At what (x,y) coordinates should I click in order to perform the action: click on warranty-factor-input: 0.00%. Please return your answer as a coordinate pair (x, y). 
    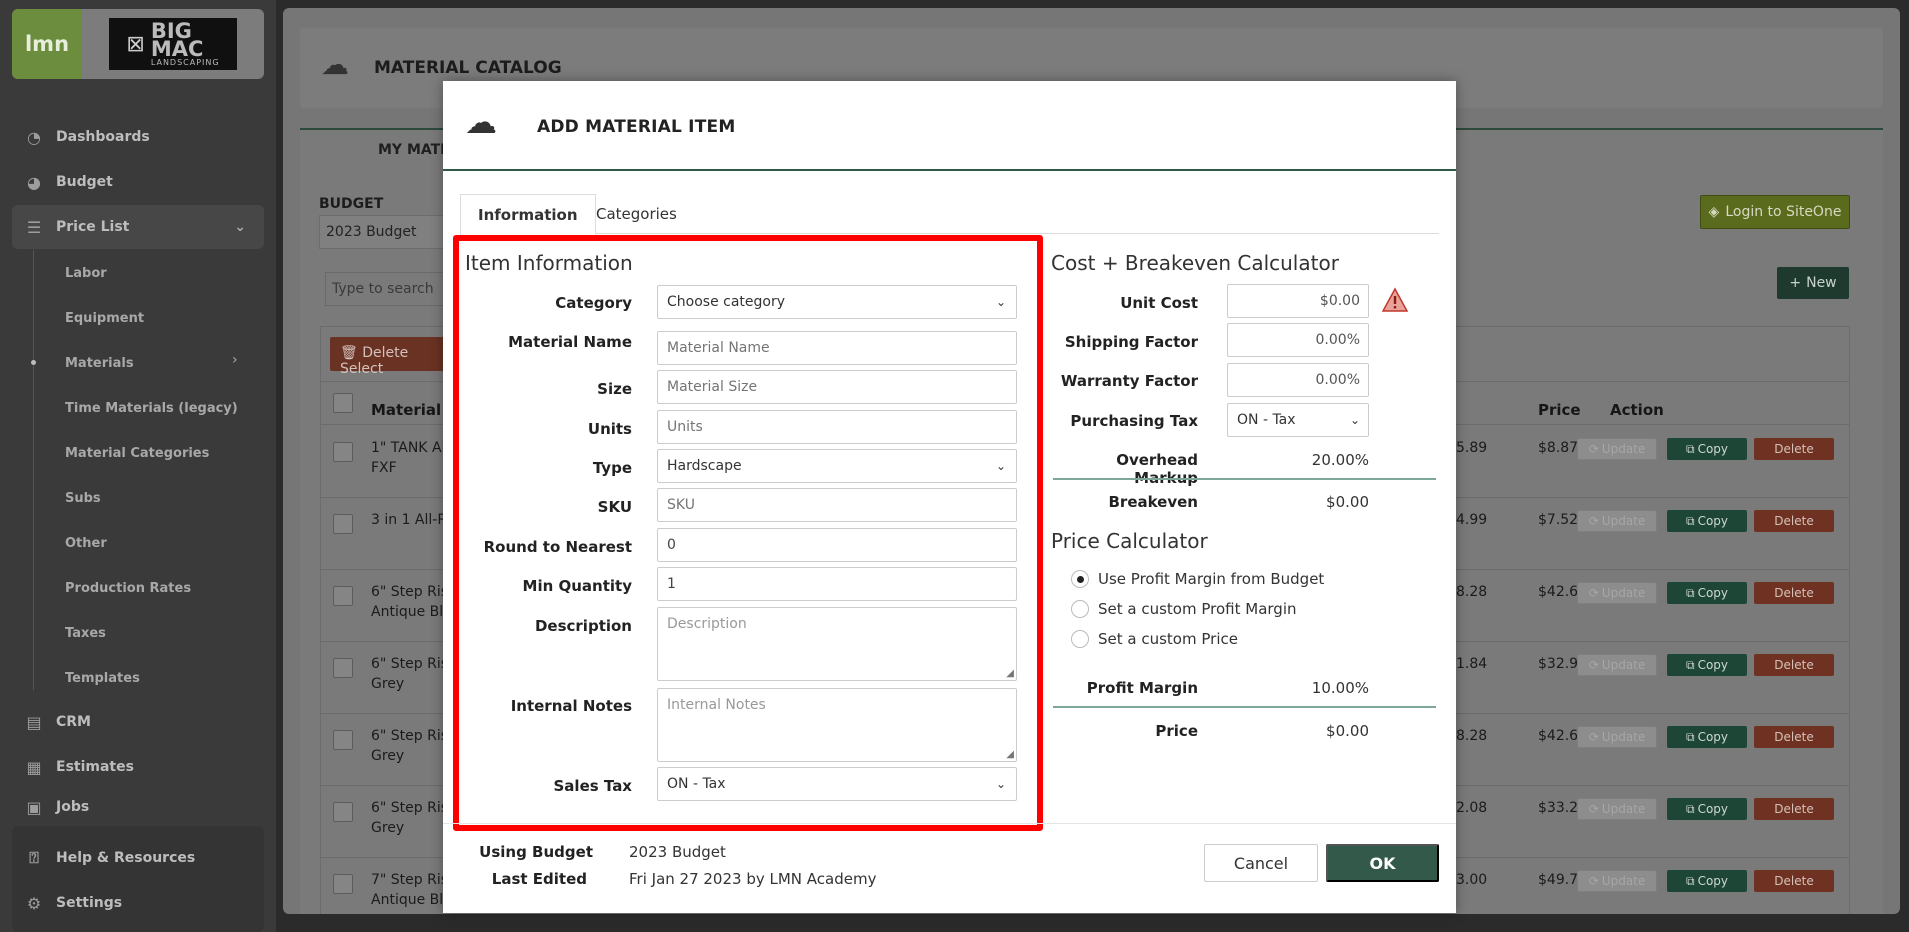
    Looking at the image, I should click on (1298, 380).